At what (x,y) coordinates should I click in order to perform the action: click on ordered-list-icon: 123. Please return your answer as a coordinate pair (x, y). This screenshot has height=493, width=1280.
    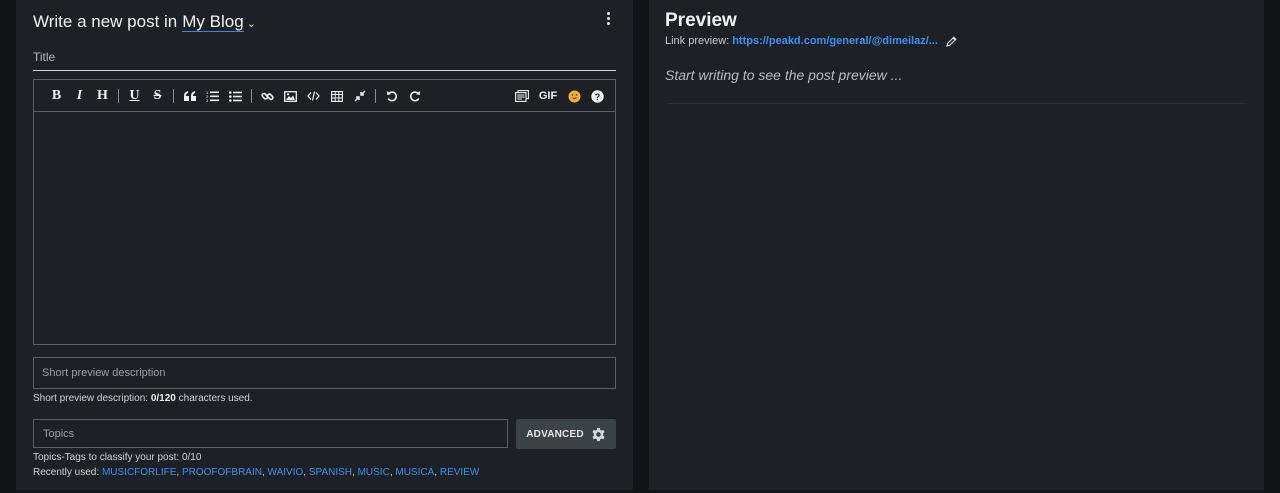
    Looking at the image, I should click on (212, 96).